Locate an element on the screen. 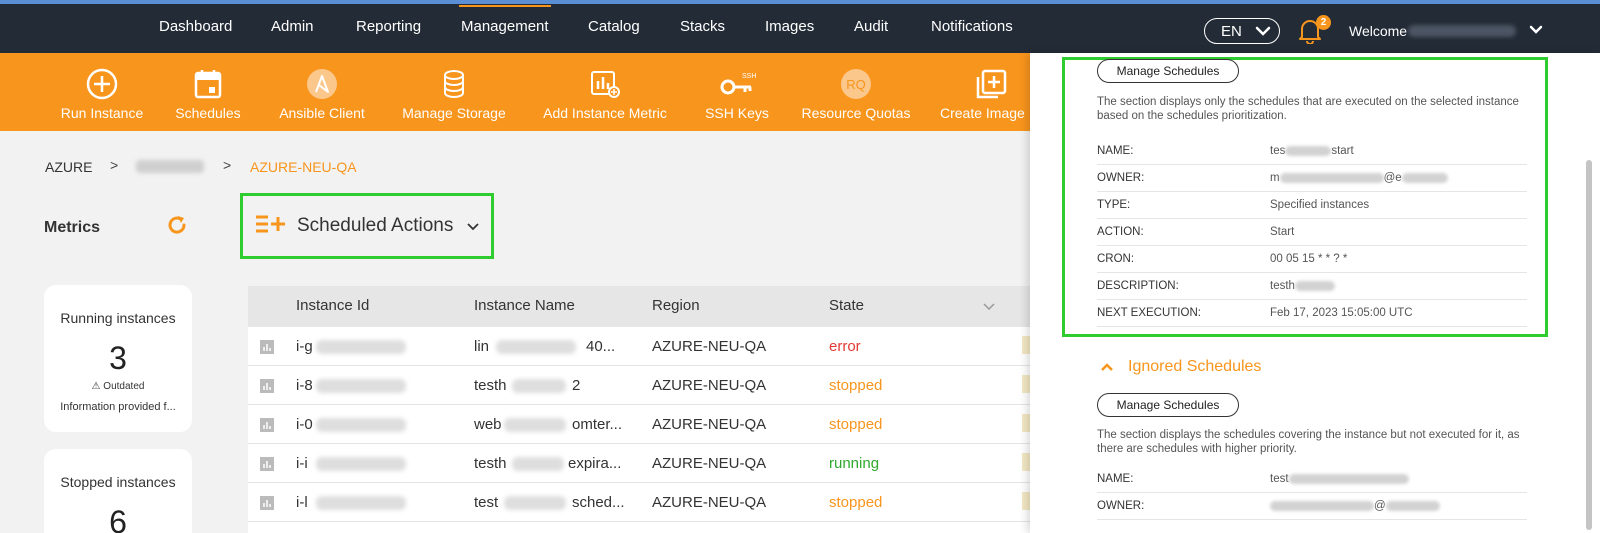  run-instance-button: Run Instance is located at coordinates (102, 92).